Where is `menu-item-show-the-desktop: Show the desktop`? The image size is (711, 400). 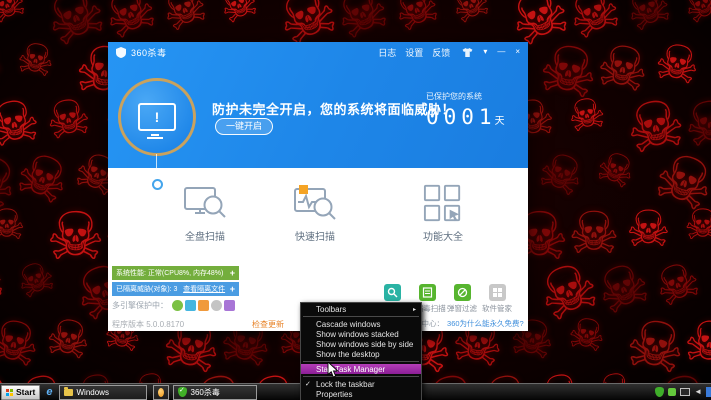
menu-item-show-the-desktop: Show the desktop is located at coordinates (361, 354).